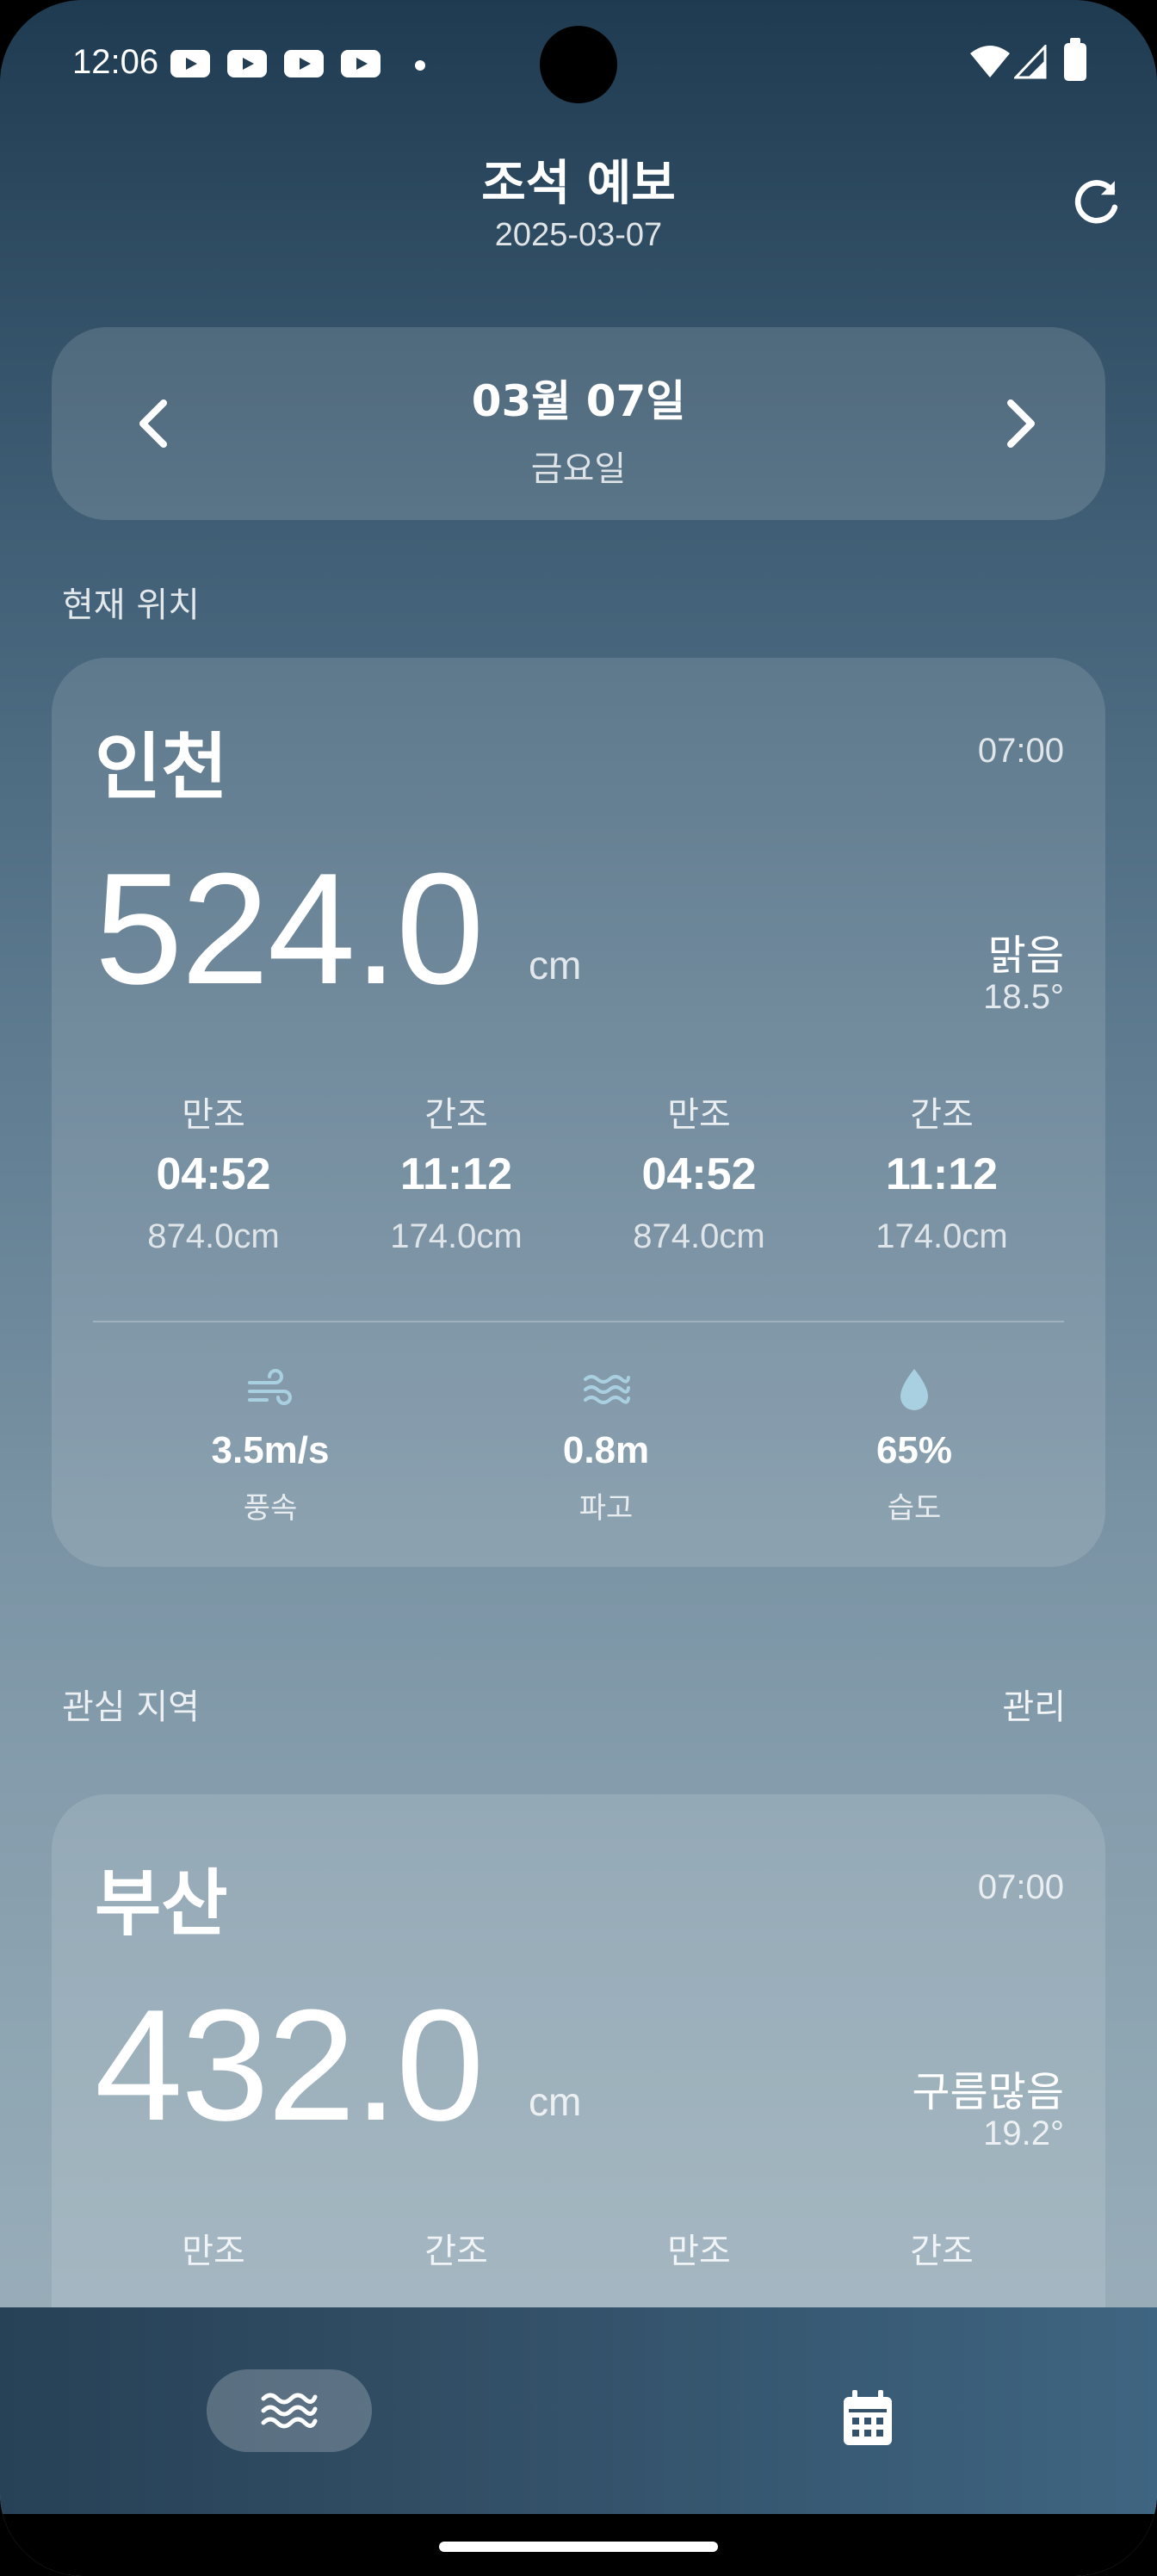 The width and height of the screenshot is (1157, 2576). Describe the element at coordinates (579, 2547) in the screenshot. I see `home-gesture-bar` at that location.